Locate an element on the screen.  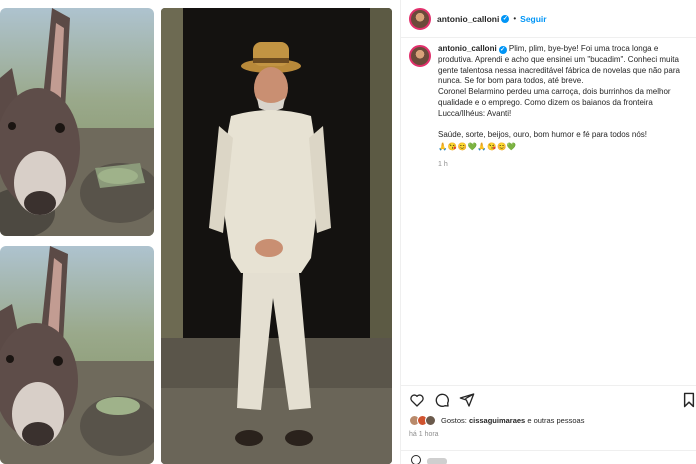
donkey-photo is located at coordinates (77, 122).